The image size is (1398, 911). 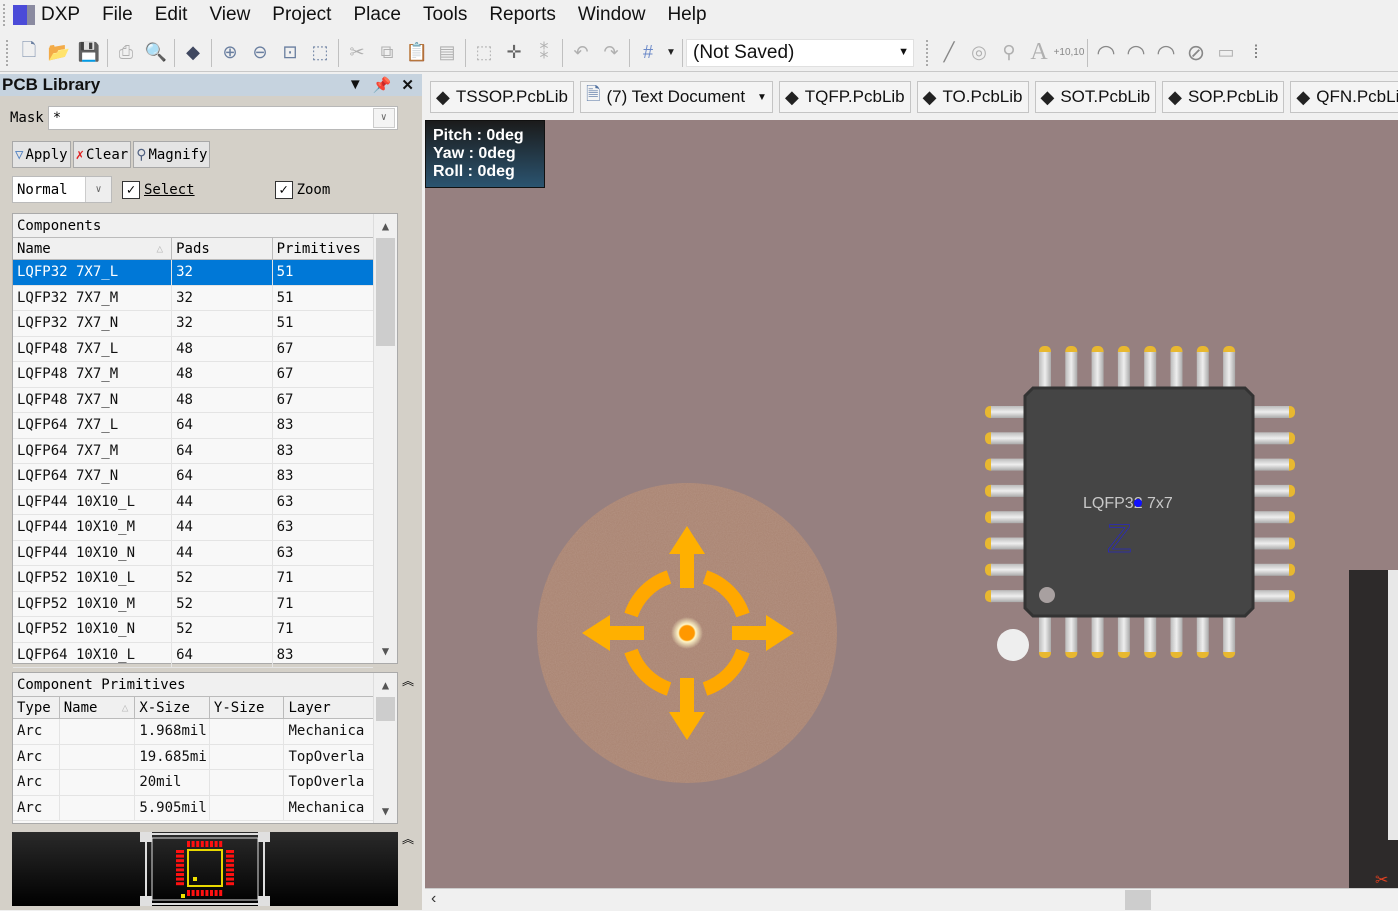 I want to click on component-row: LQFP32 7X7_L 32 51, so click(x=193, y=273).